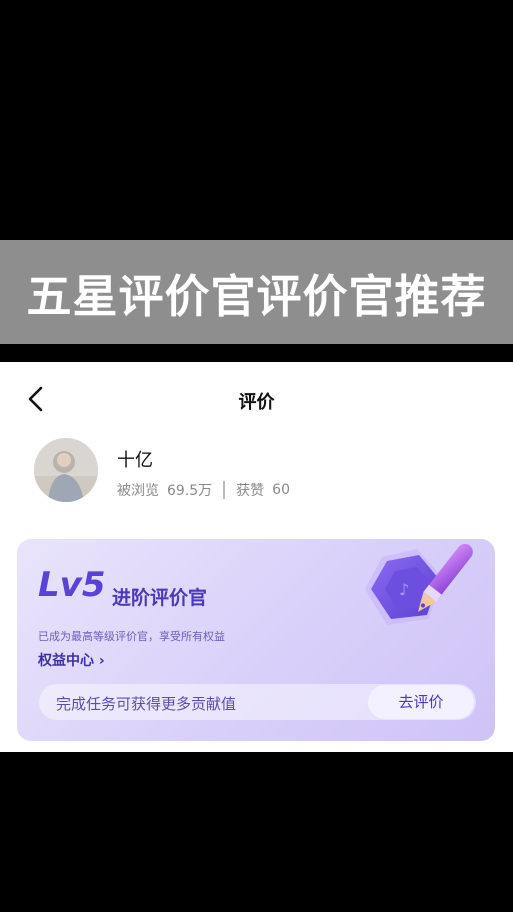 This screenshot has width=513, height=912. I want to click on level-title: 进阶评价官, so click(160, 598).